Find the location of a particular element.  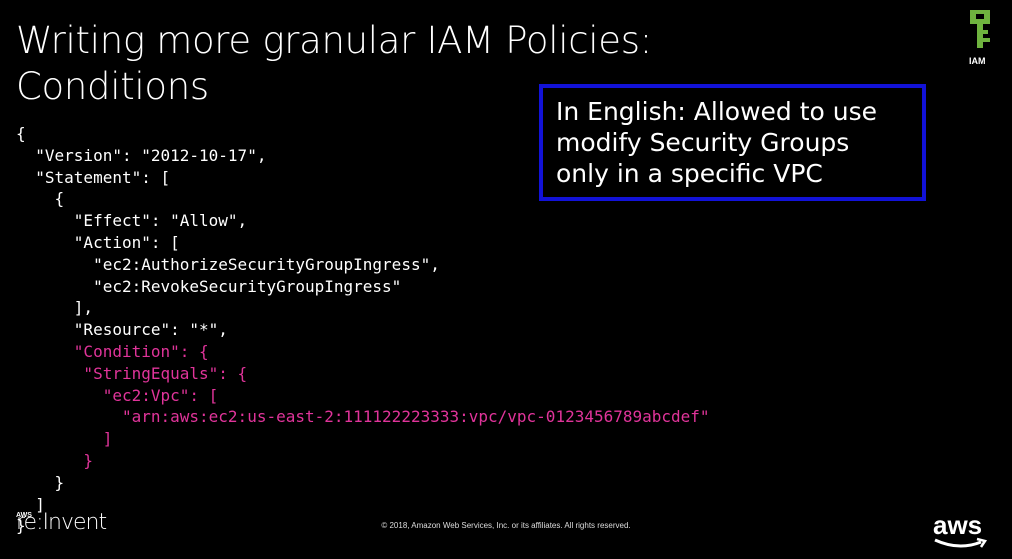

iam-label: IAM is located at coordinates (977, 61).